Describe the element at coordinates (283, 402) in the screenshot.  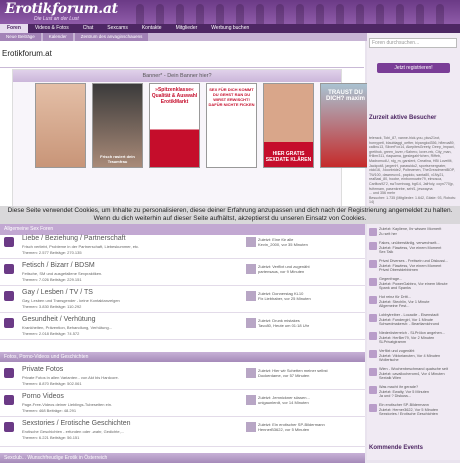
I see `last-post-meta: unigaunlerdt, vor 14 Minuten` at that location.